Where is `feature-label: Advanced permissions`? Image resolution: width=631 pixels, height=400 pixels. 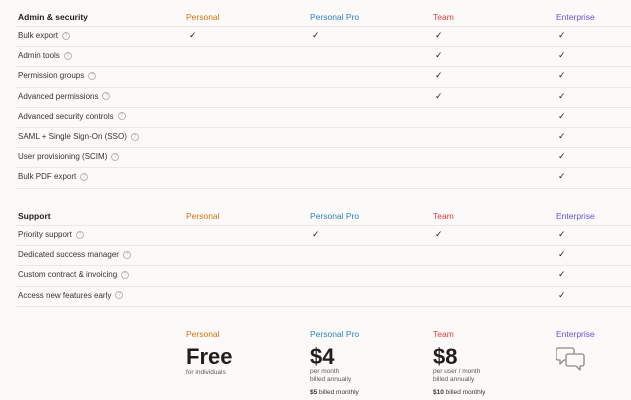
feature-label: Advanced permissions is located at coordinates (58, 96).